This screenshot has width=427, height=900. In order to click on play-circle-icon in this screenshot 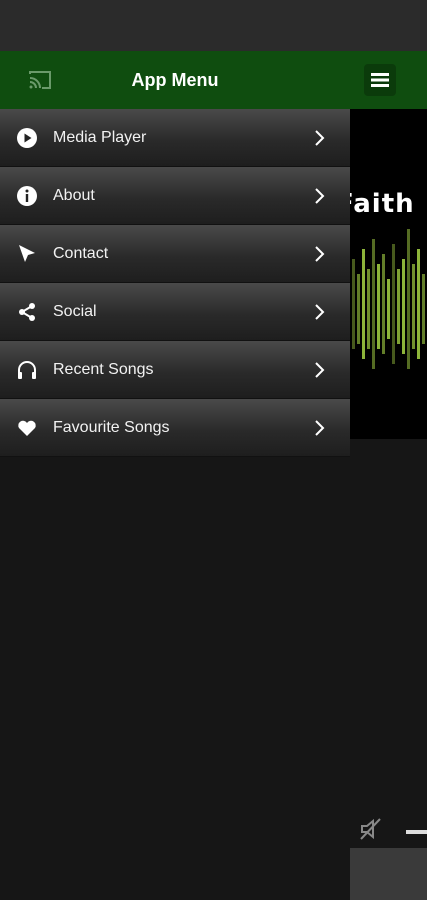, I will do `click(27, 138)`.